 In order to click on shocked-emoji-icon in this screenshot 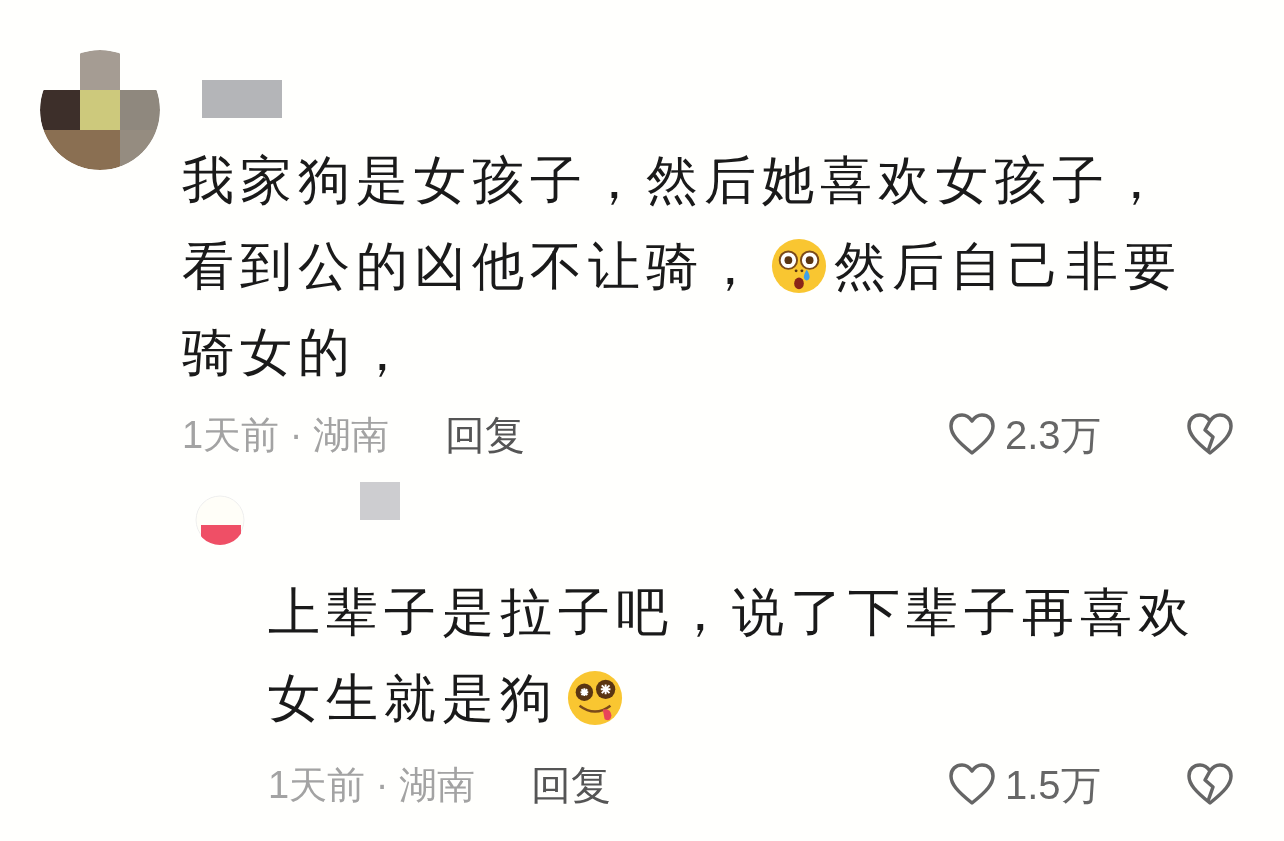, I will do `click(799, 266)`.